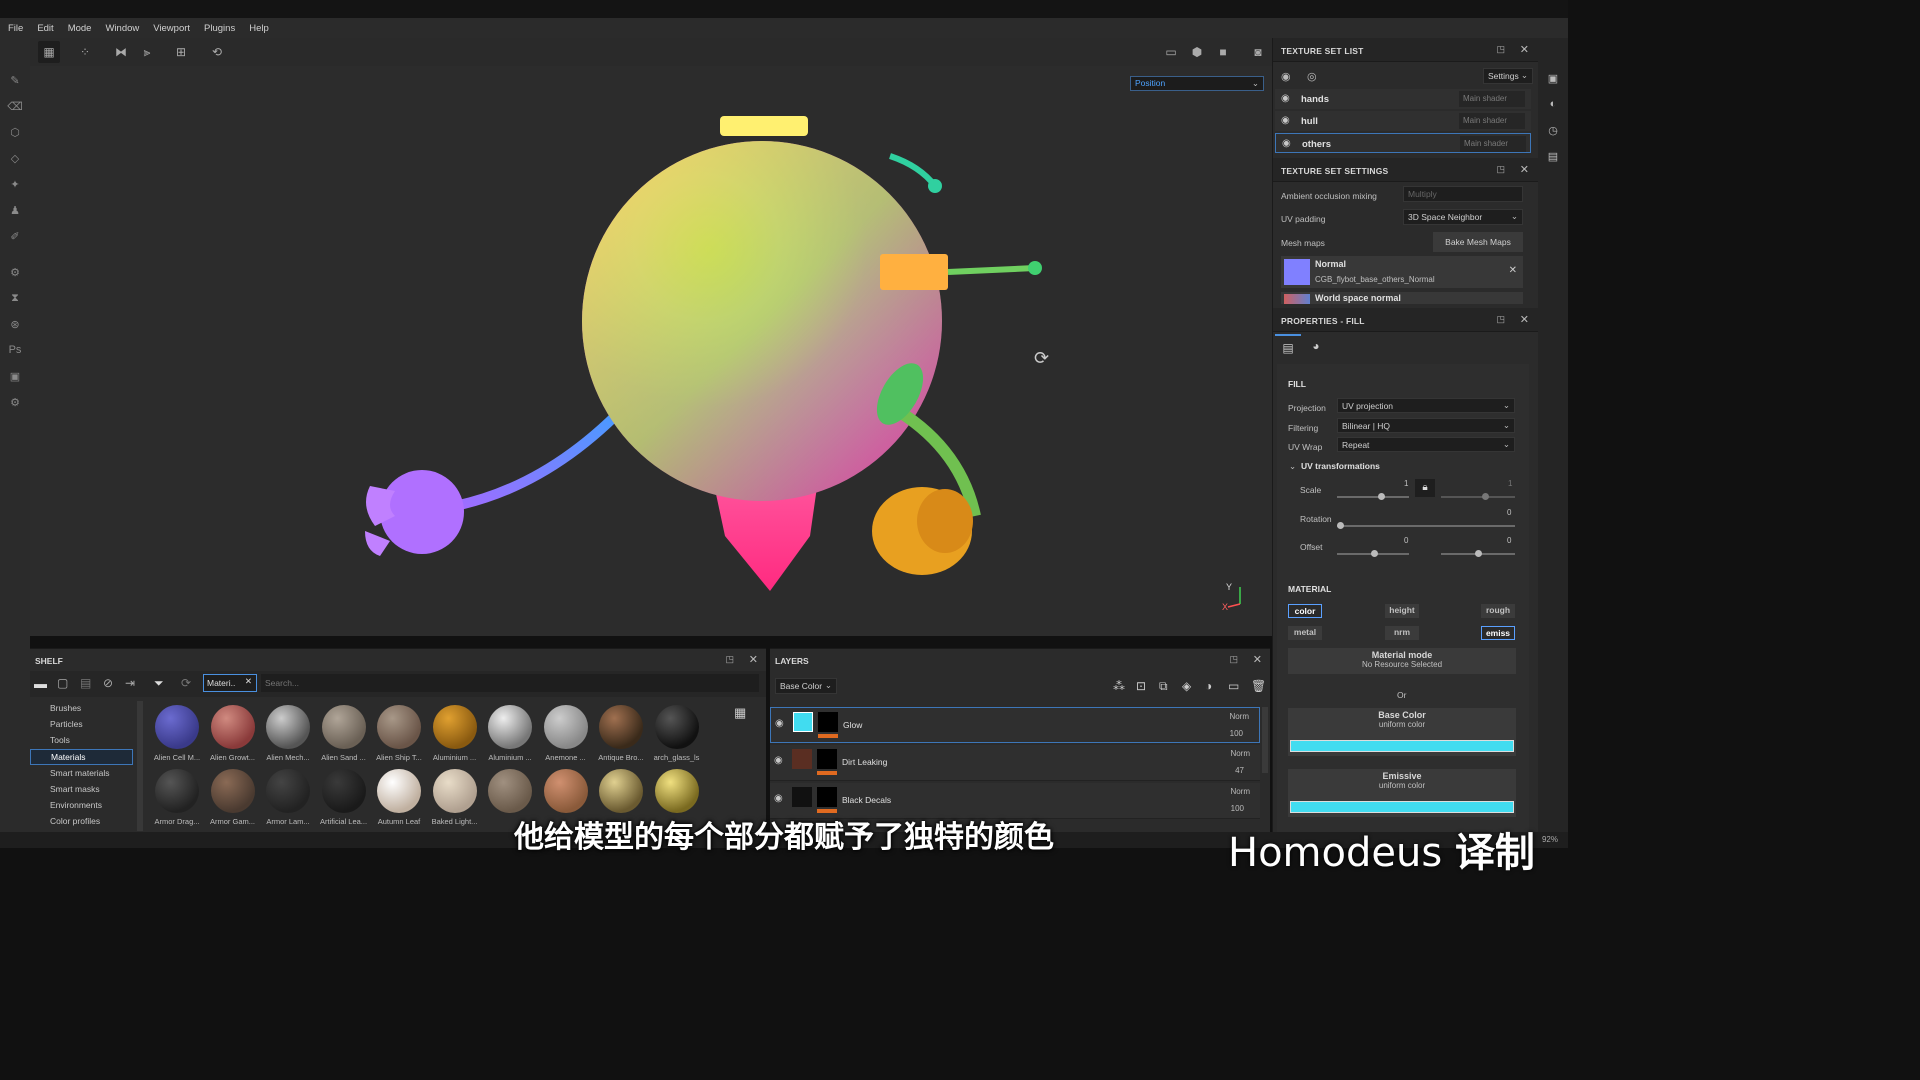 The height and width of the screenshot is (1080, 1920). I want to click on category-smart-materials: Smart materials, so click(80, 773).